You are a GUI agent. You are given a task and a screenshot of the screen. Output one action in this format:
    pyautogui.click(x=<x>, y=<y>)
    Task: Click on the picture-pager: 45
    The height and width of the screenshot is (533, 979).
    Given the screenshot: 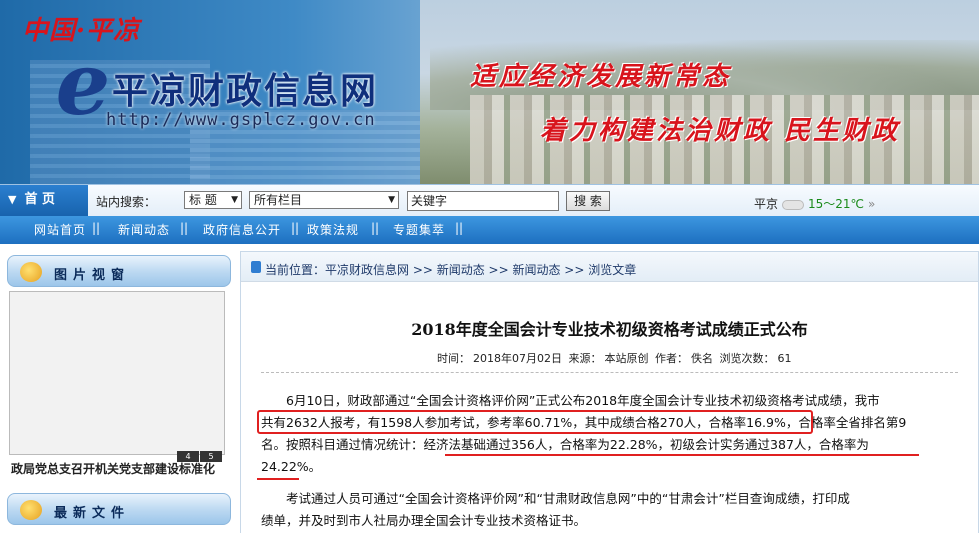 What is the action you would take?
    pyautogui.click(x=200, y=455)
    